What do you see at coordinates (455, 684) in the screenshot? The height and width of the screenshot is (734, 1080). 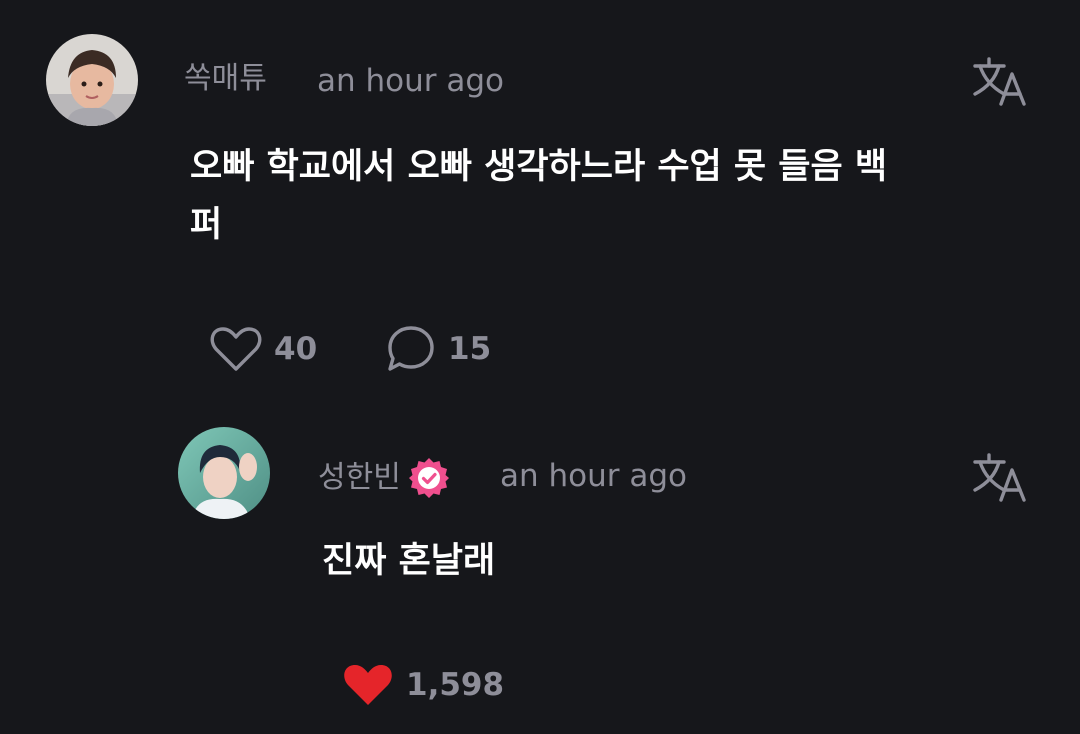 I see `reply-like-count: 1,598` at bounding box center [455, 684].